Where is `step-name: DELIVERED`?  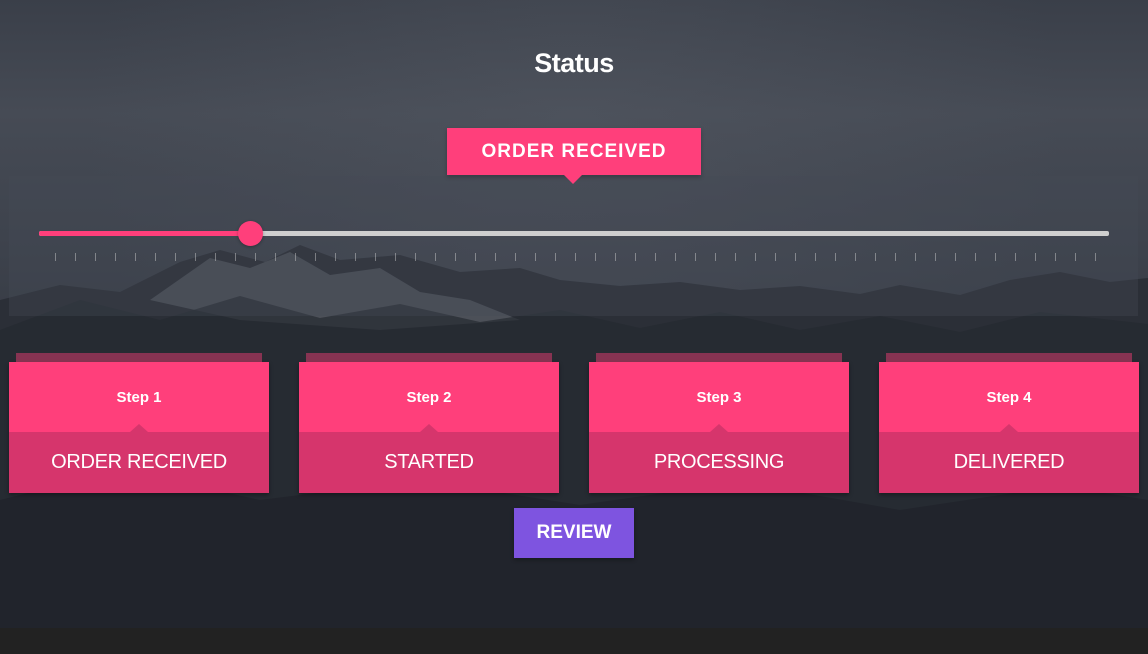
step-name: DELIVERED is located at coordinates (1009, 462).